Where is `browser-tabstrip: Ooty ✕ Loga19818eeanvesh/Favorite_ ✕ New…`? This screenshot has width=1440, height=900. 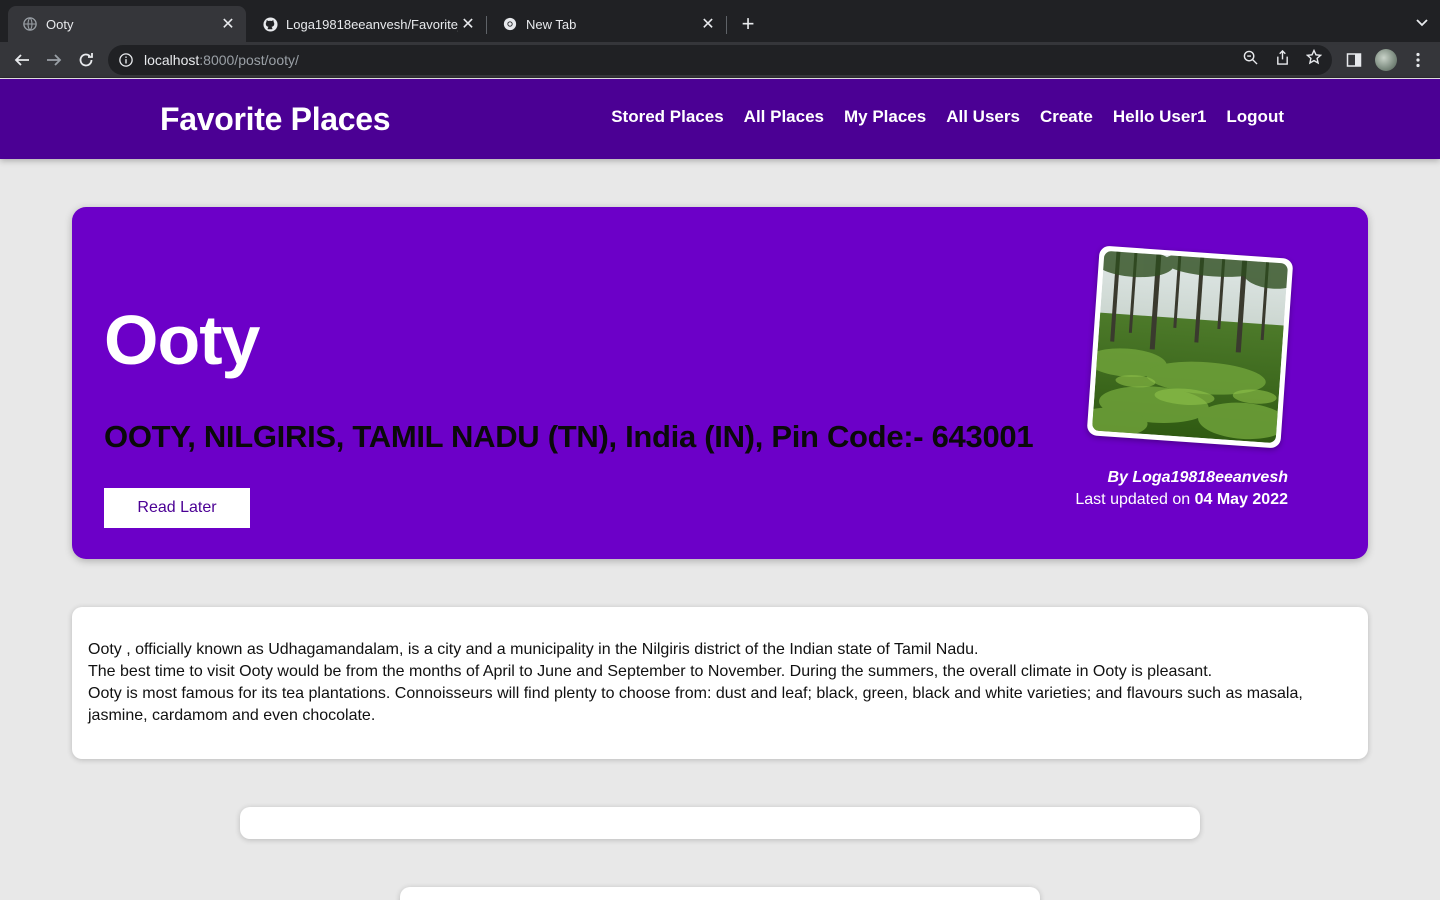 browser-tabstrip: Ooty ✕ Loga19818eeanvesh/Favorite_ ✕ New… is located at coordinates (720, 21).